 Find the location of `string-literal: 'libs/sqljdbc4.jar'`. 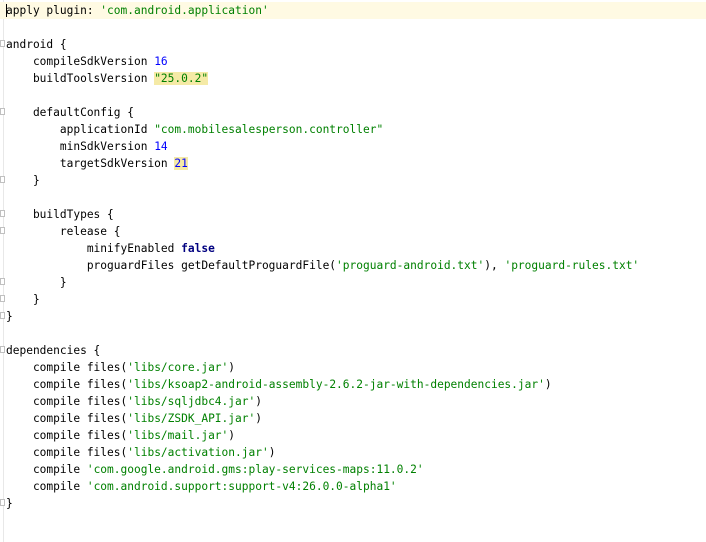

string-literal: 'libs/sqljdbc4.jar' is located at coordinates (191, 401).